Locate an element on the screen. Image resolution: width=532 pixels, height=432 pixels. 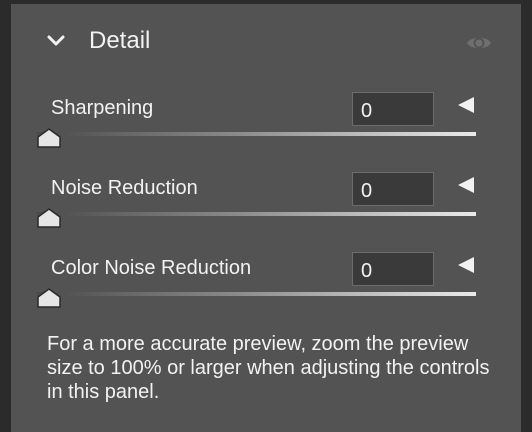
sharpening-slider-thumb is located at coordinates (49, 138).